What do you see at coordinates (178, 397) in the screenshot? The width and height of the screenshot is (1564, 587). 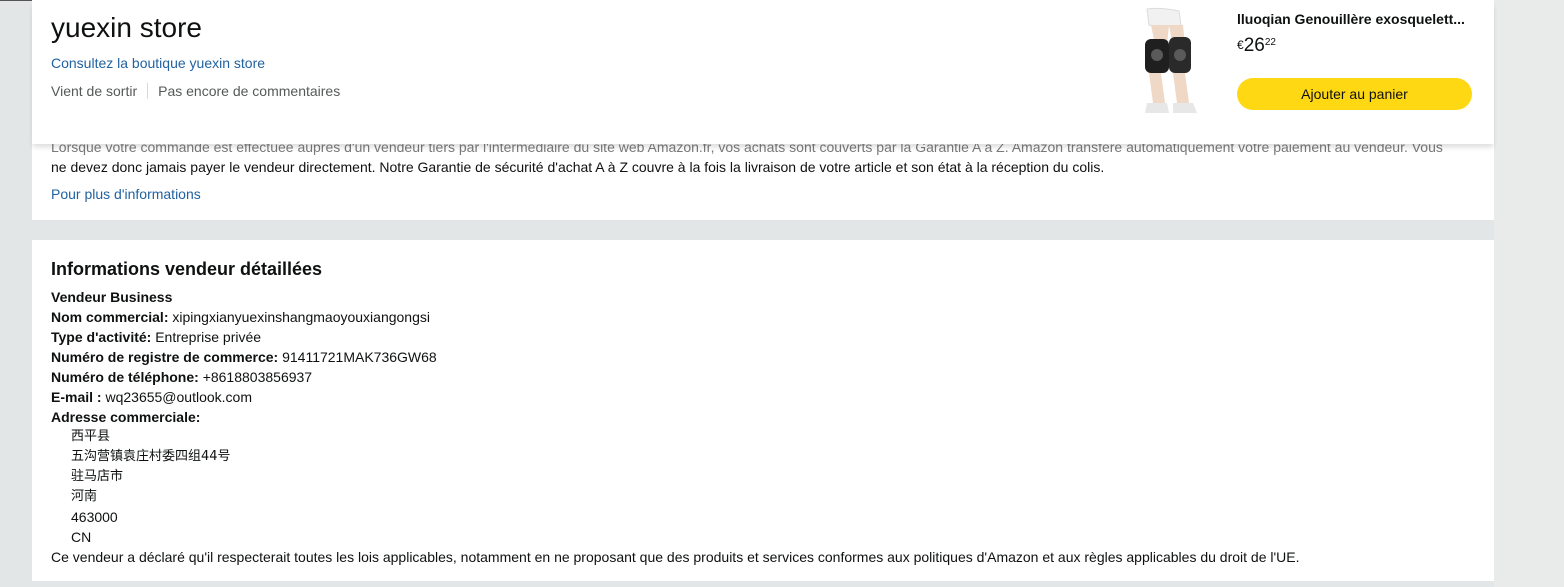 I see `email-value: wq23655@outlook.com` at bounding box center [178, 397].